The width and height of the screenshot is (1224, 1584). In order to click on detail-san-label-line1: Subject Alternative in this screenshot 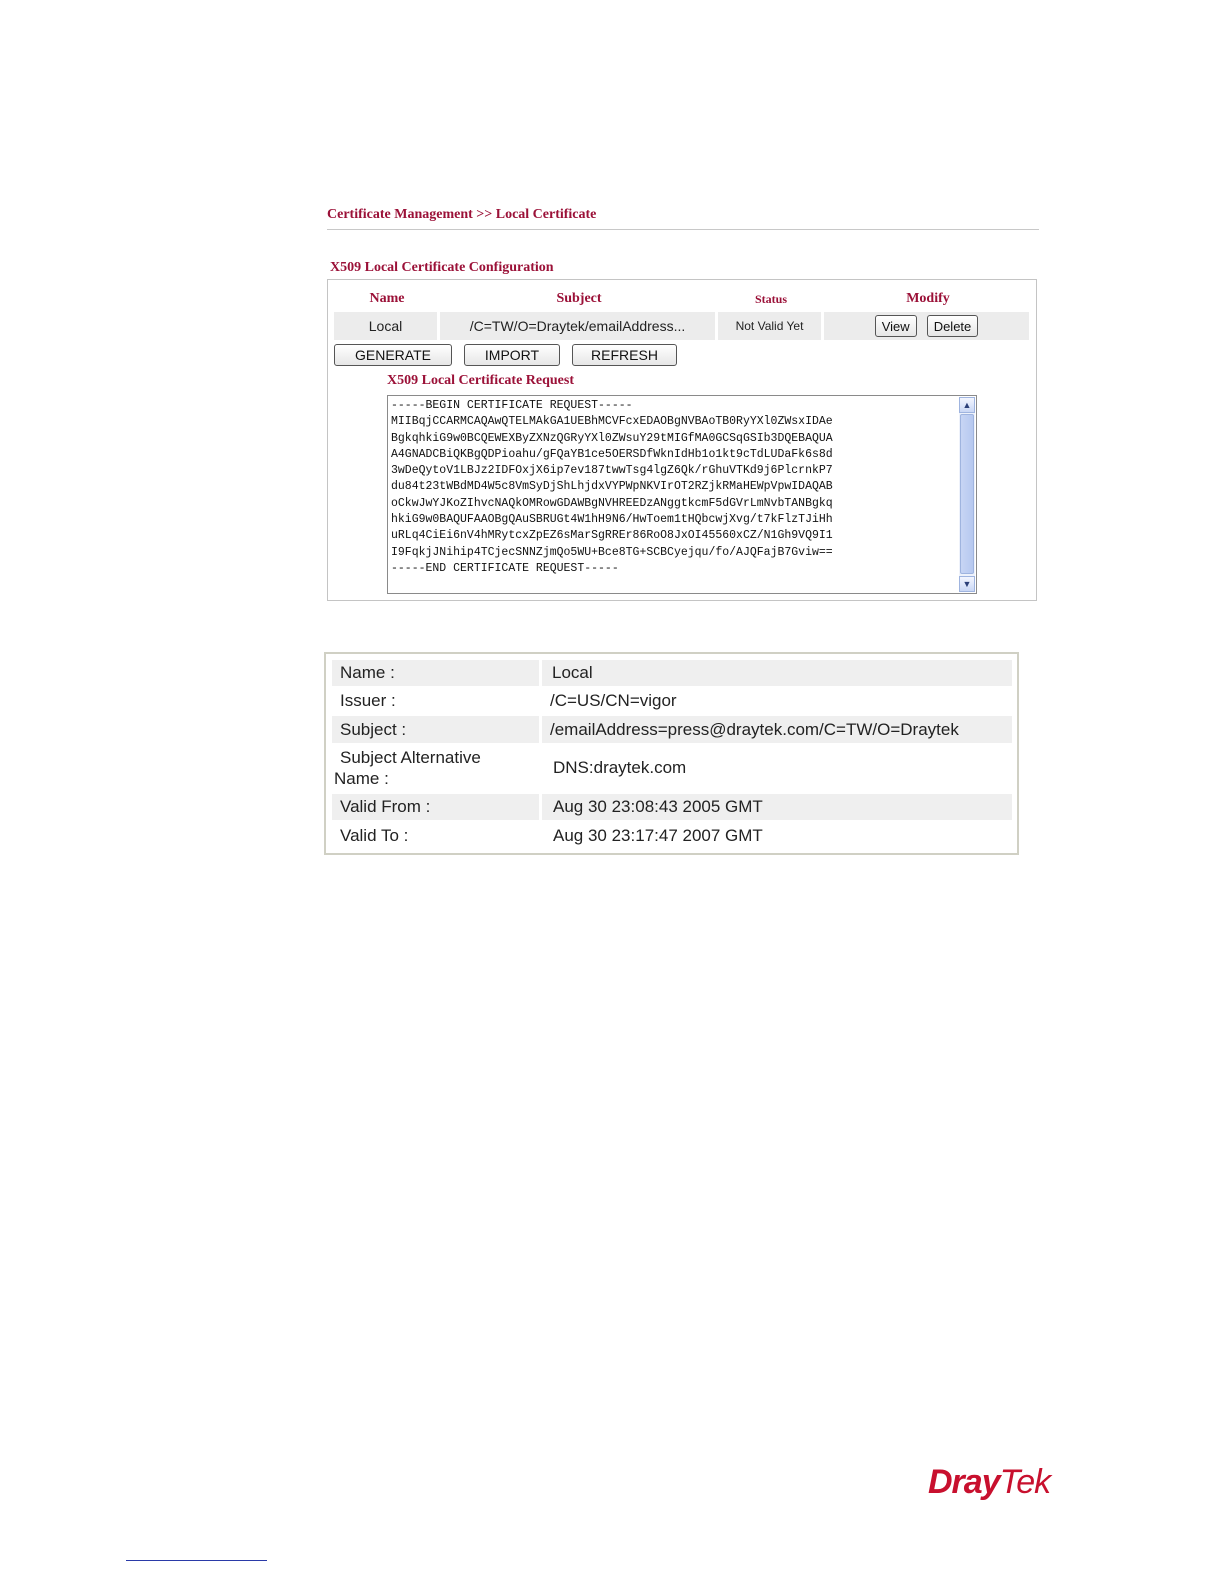, I will do `click(410, 757)`.